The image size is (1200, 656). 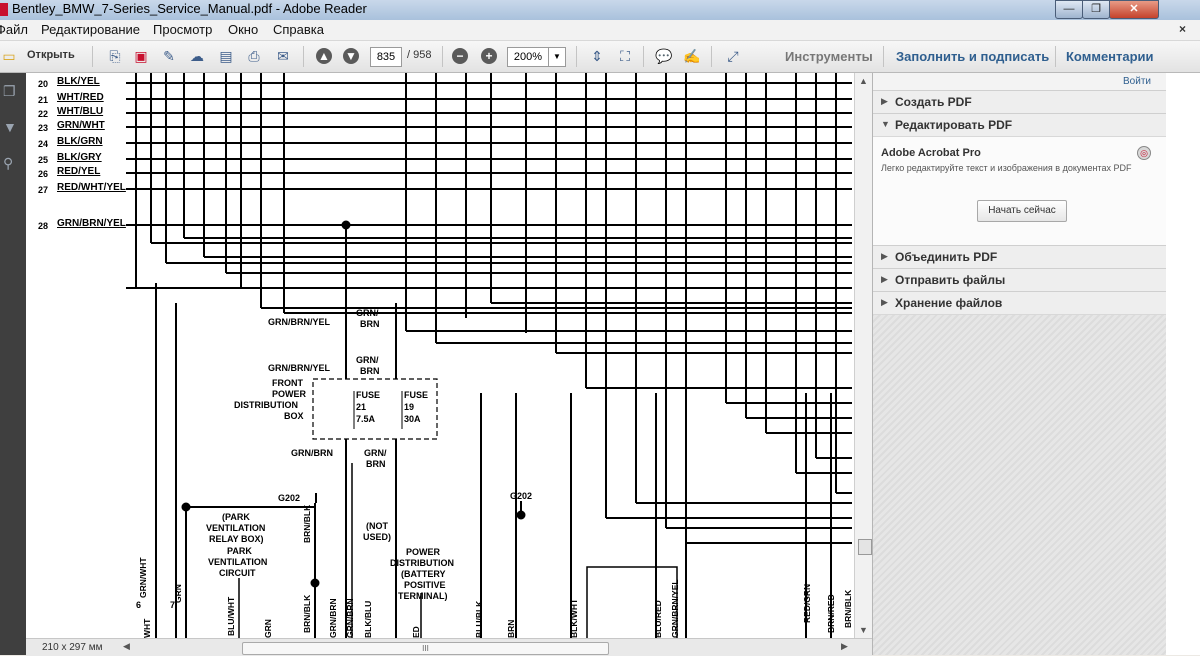 What do you see at coordinates (1069, 9) in the screenshot?
I see `minimize-button: —` at bounding box center [1069, 9].